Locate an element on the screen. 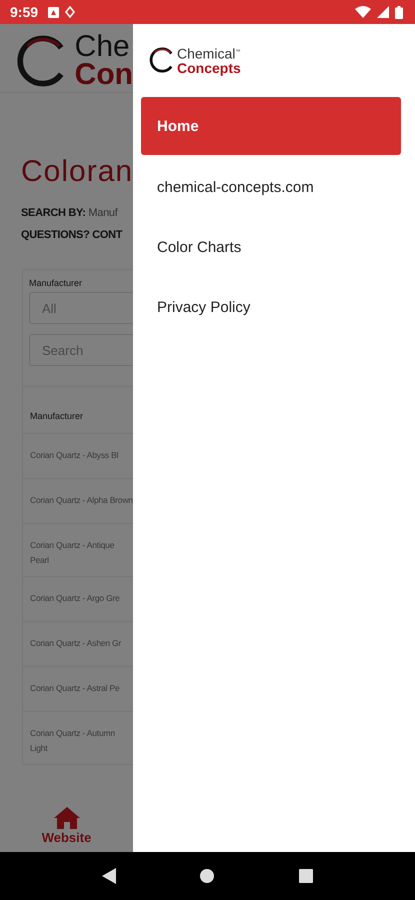 The width and height of the screenshot is (415, 900). page-title: Coloran is located at coordinates (77, 172).